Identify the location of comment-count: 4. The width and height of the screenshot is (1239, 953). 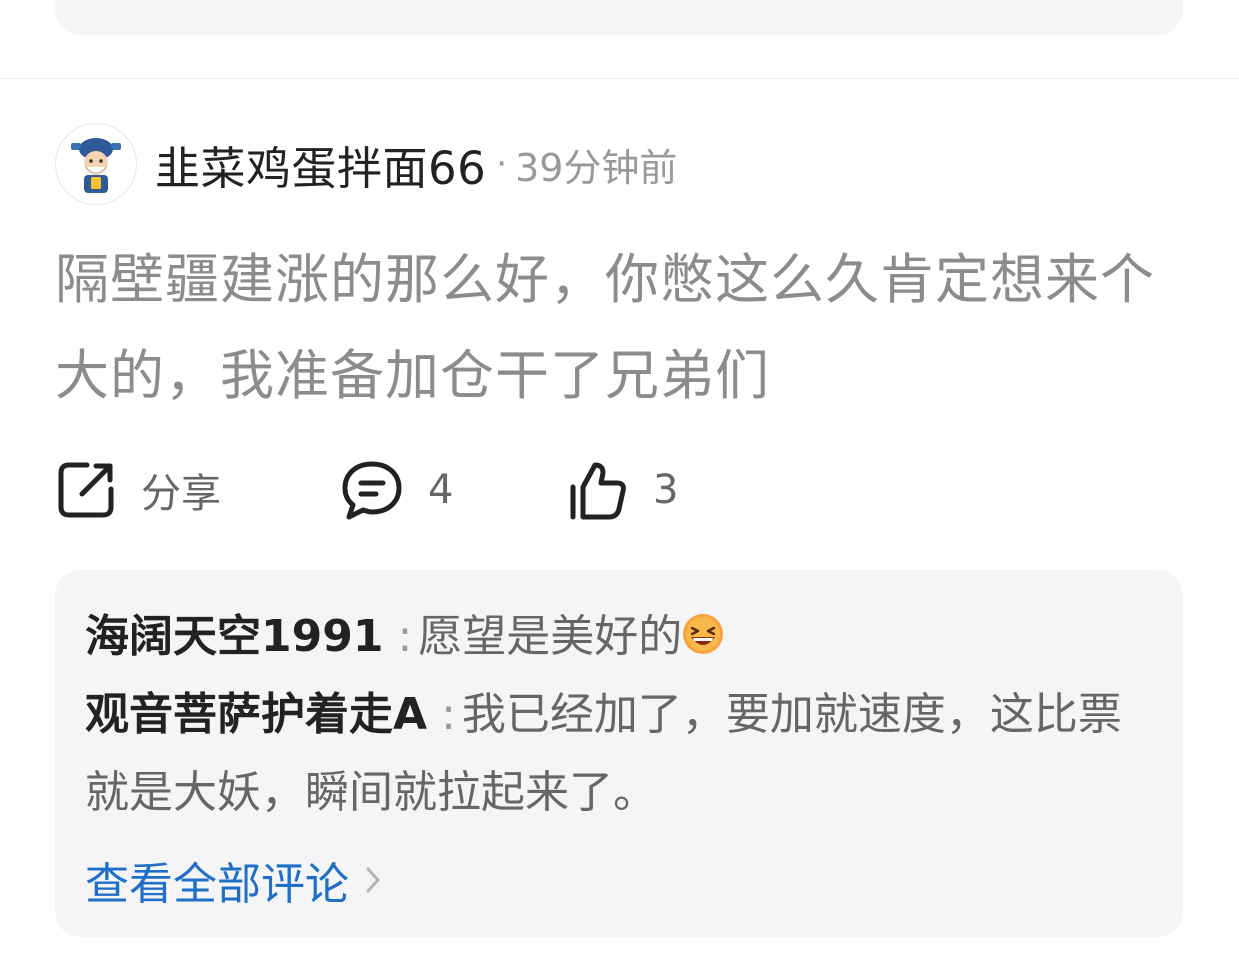
(441, 490).